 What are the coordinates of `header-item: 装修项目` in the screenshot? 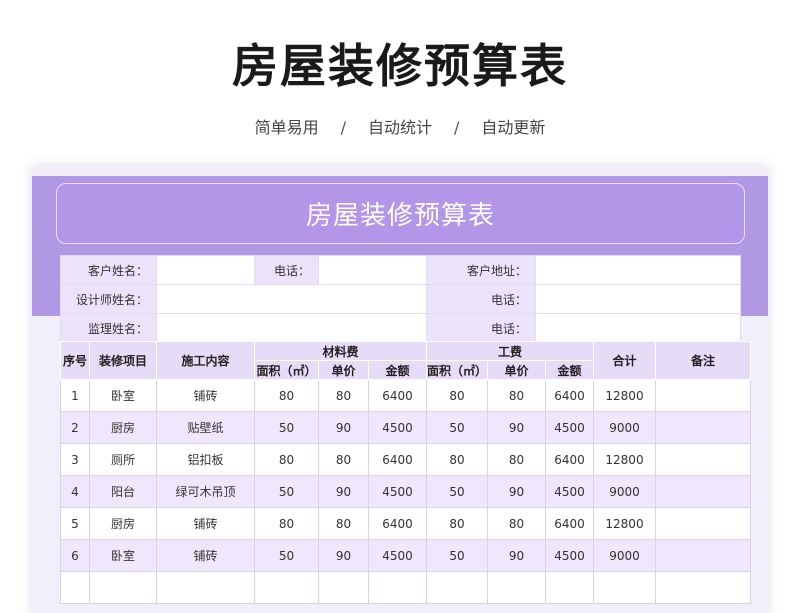 It's located at (123, 360).